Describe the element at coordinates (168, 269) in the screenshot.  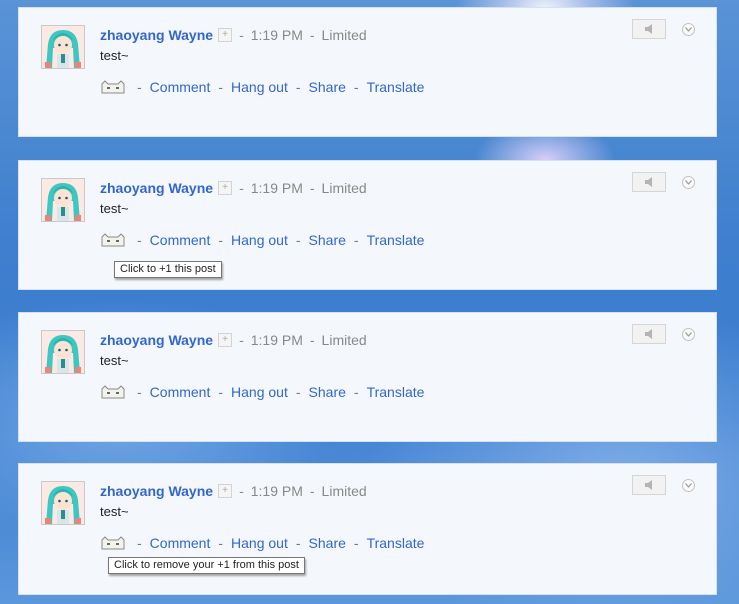
I see `plus-one-tooltip: Click to +1 this post` at that location.